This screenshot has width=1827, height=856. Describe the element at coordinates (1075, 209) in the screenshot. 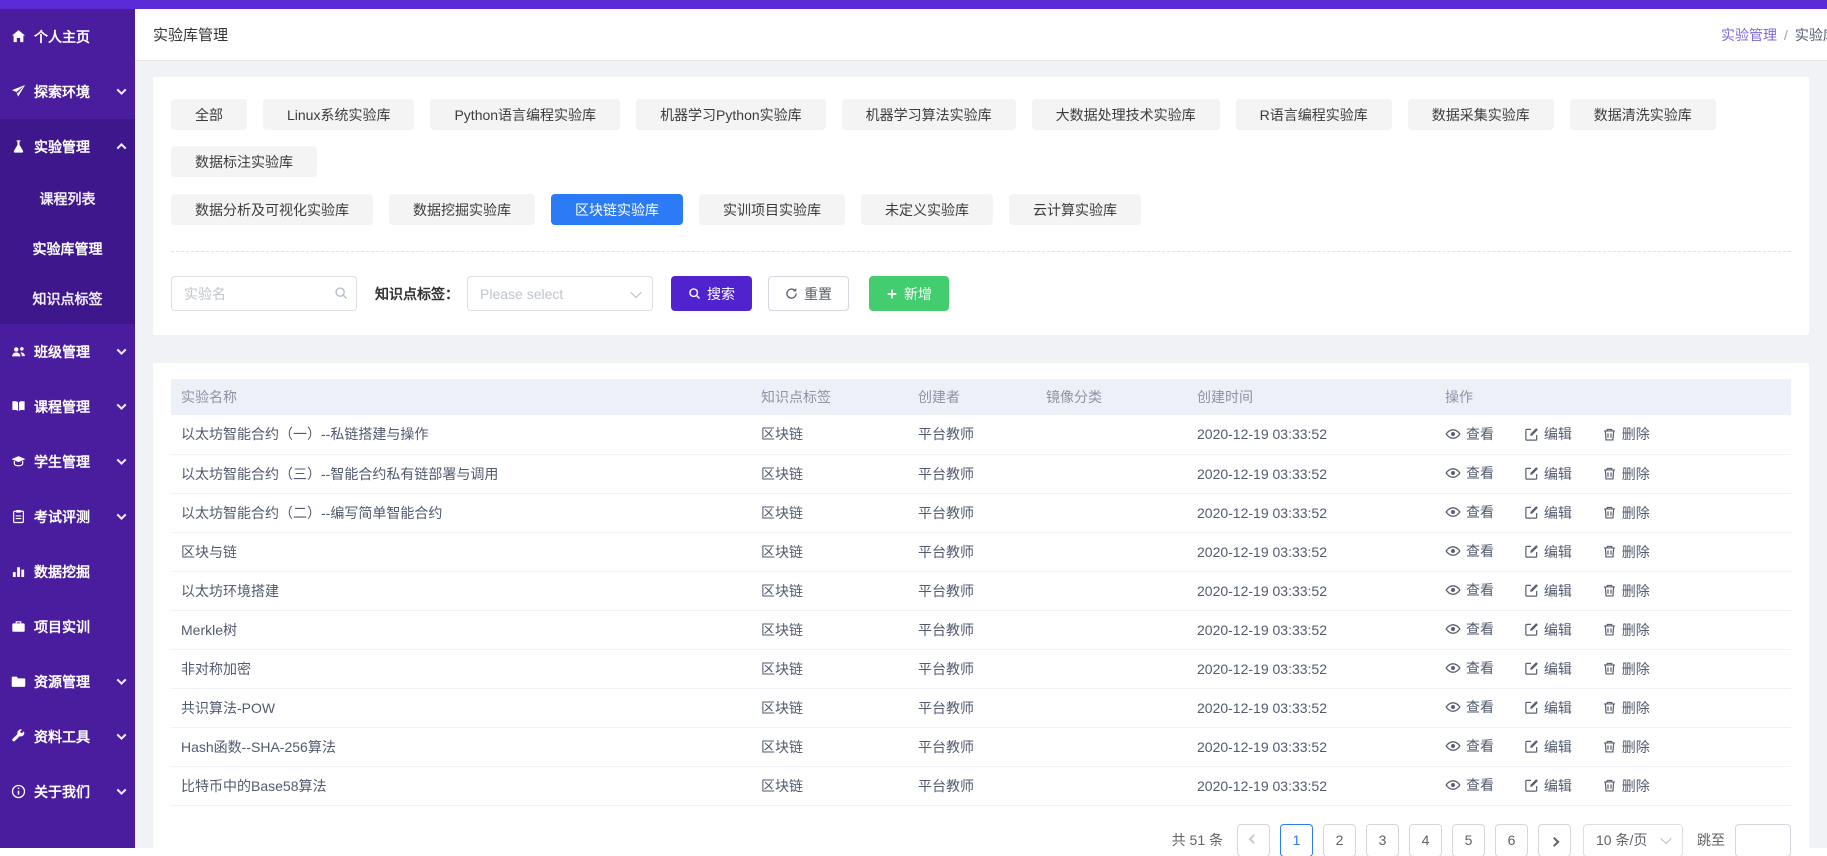

I see `filter-tag: 云计算实验库` at that location.